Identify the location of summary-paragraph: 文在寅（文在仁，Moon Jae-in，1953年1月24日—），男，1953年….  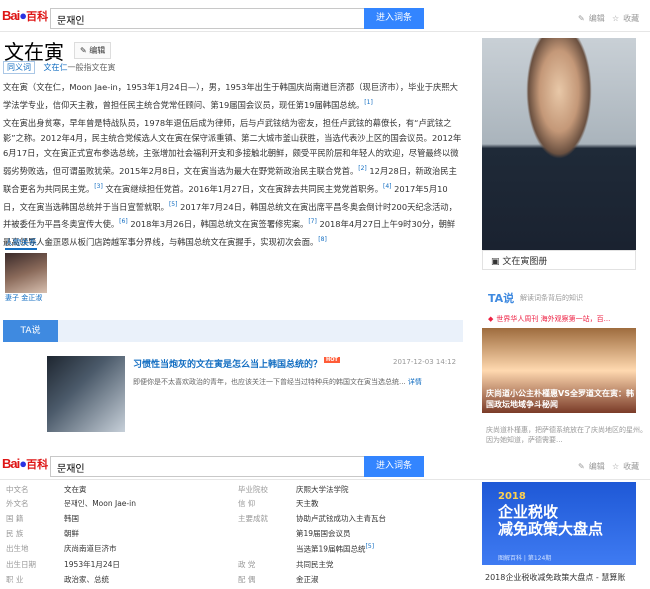
(230, 96).